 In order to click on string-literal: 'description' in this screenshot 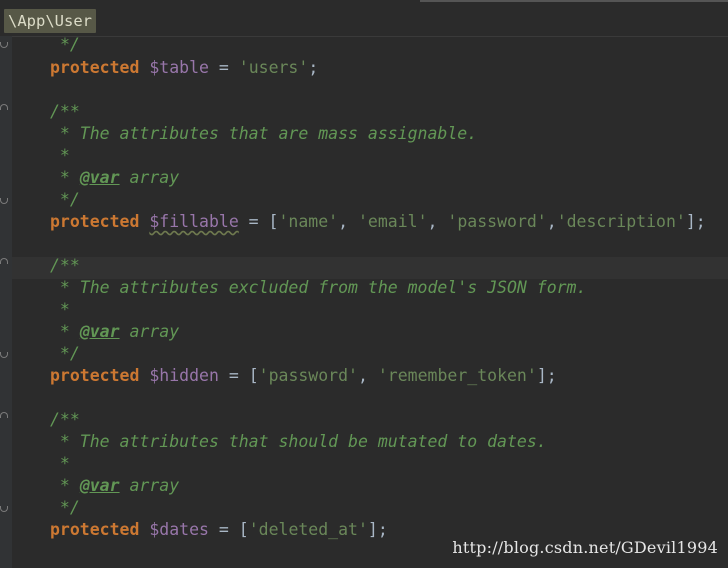, I will do `click(621, 221)`.